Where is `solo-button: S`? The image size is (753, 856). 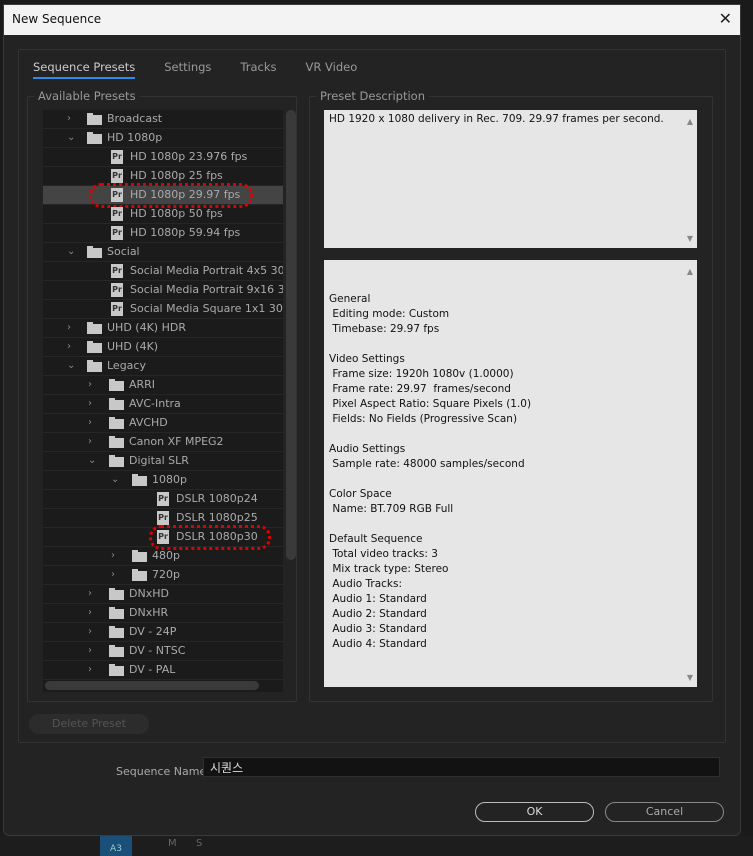 solo-button: S is located at coordinates (199, 843).